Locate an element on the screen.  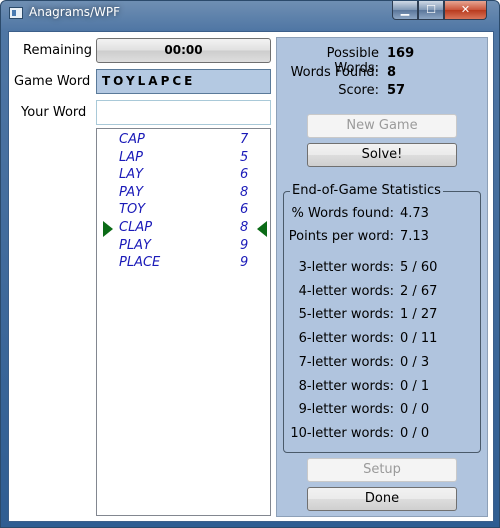
title-bar: Anagrams/WPF ▁ ☐ ✕ is located at coordinates (250, 13).